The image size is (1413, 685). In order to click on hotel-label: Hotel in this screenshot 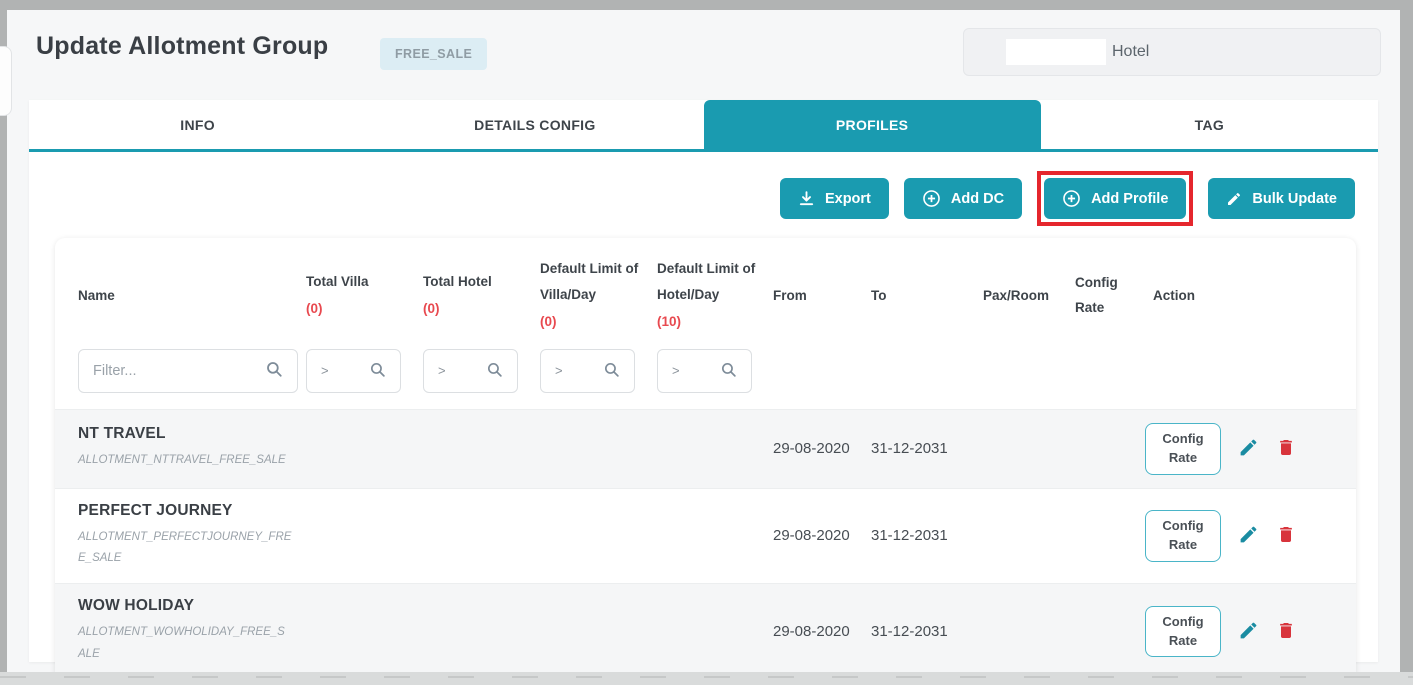, I will do `click(1131, 51)`.